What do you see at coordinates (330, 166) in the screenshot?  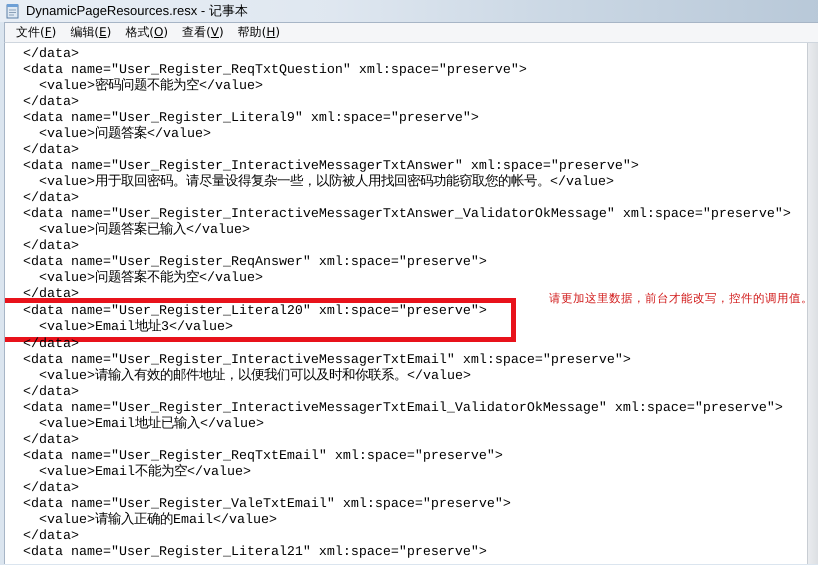 I see `code-line: <data name="User_Register_InteractiveMessagerTxtAnswer" xml:space="preserve">` at bounding box center [330, 166].